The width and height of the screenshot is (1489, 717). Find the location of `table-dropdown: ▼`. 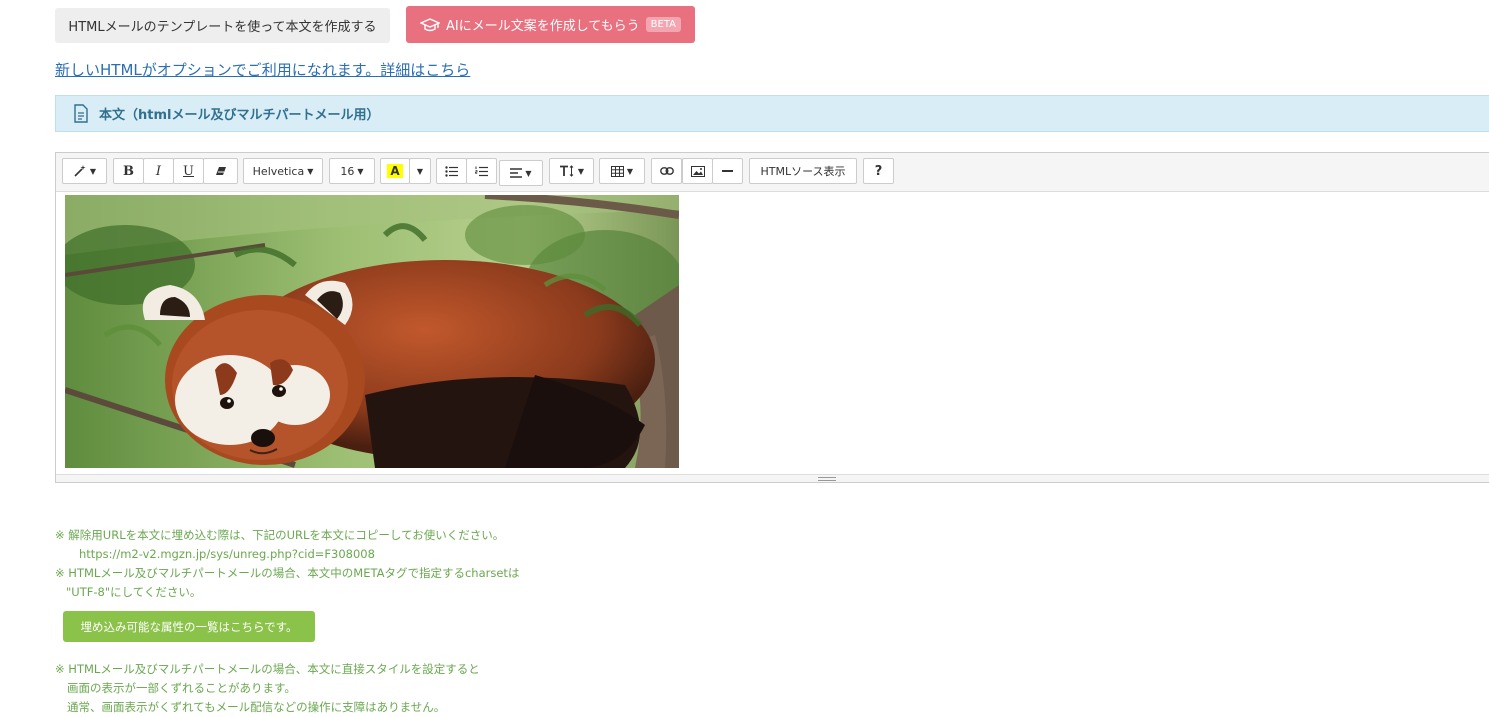

table-dropdown: ▼ is located at coordinates (622, 171).